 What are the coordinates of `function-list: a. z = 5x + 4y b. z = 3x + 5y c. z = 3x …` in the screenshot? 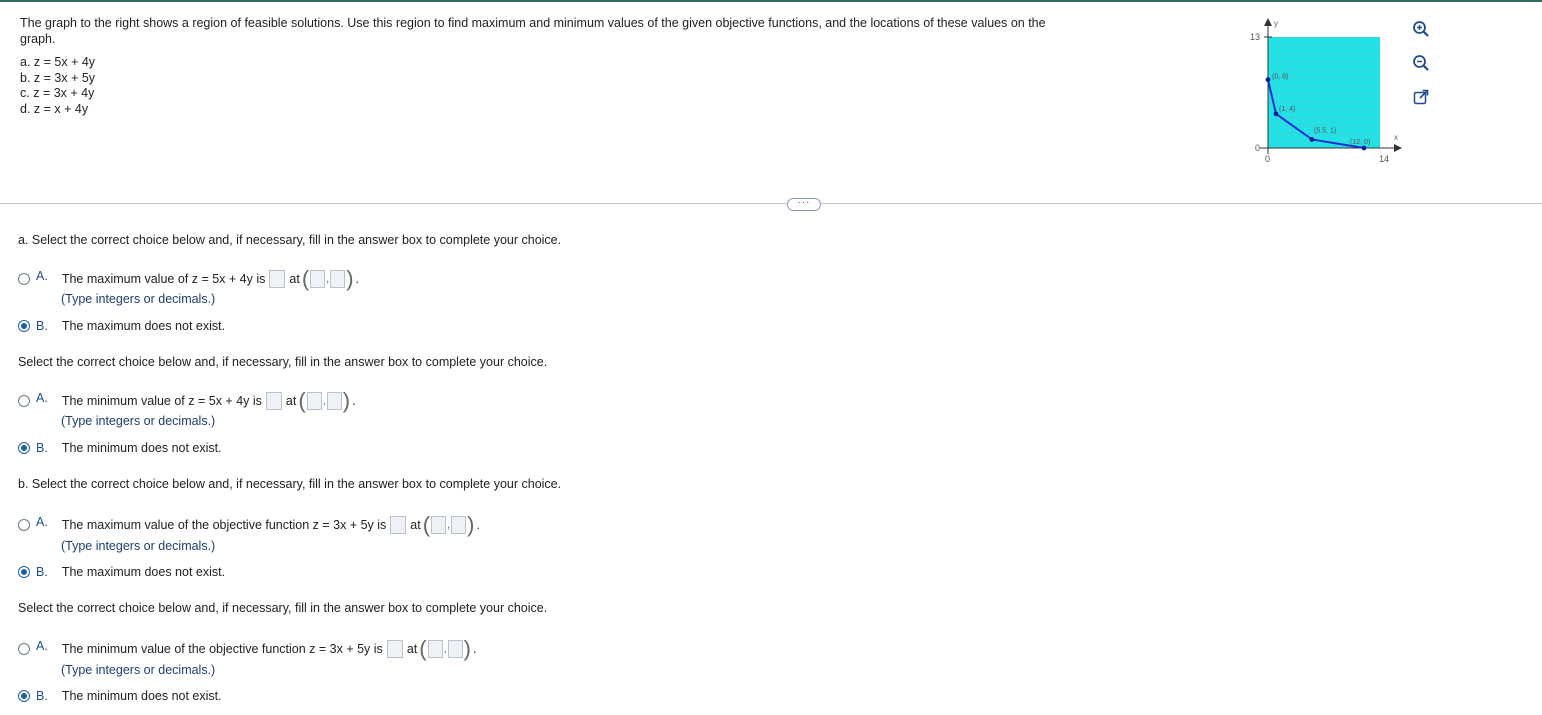 It's located at (57, 86).